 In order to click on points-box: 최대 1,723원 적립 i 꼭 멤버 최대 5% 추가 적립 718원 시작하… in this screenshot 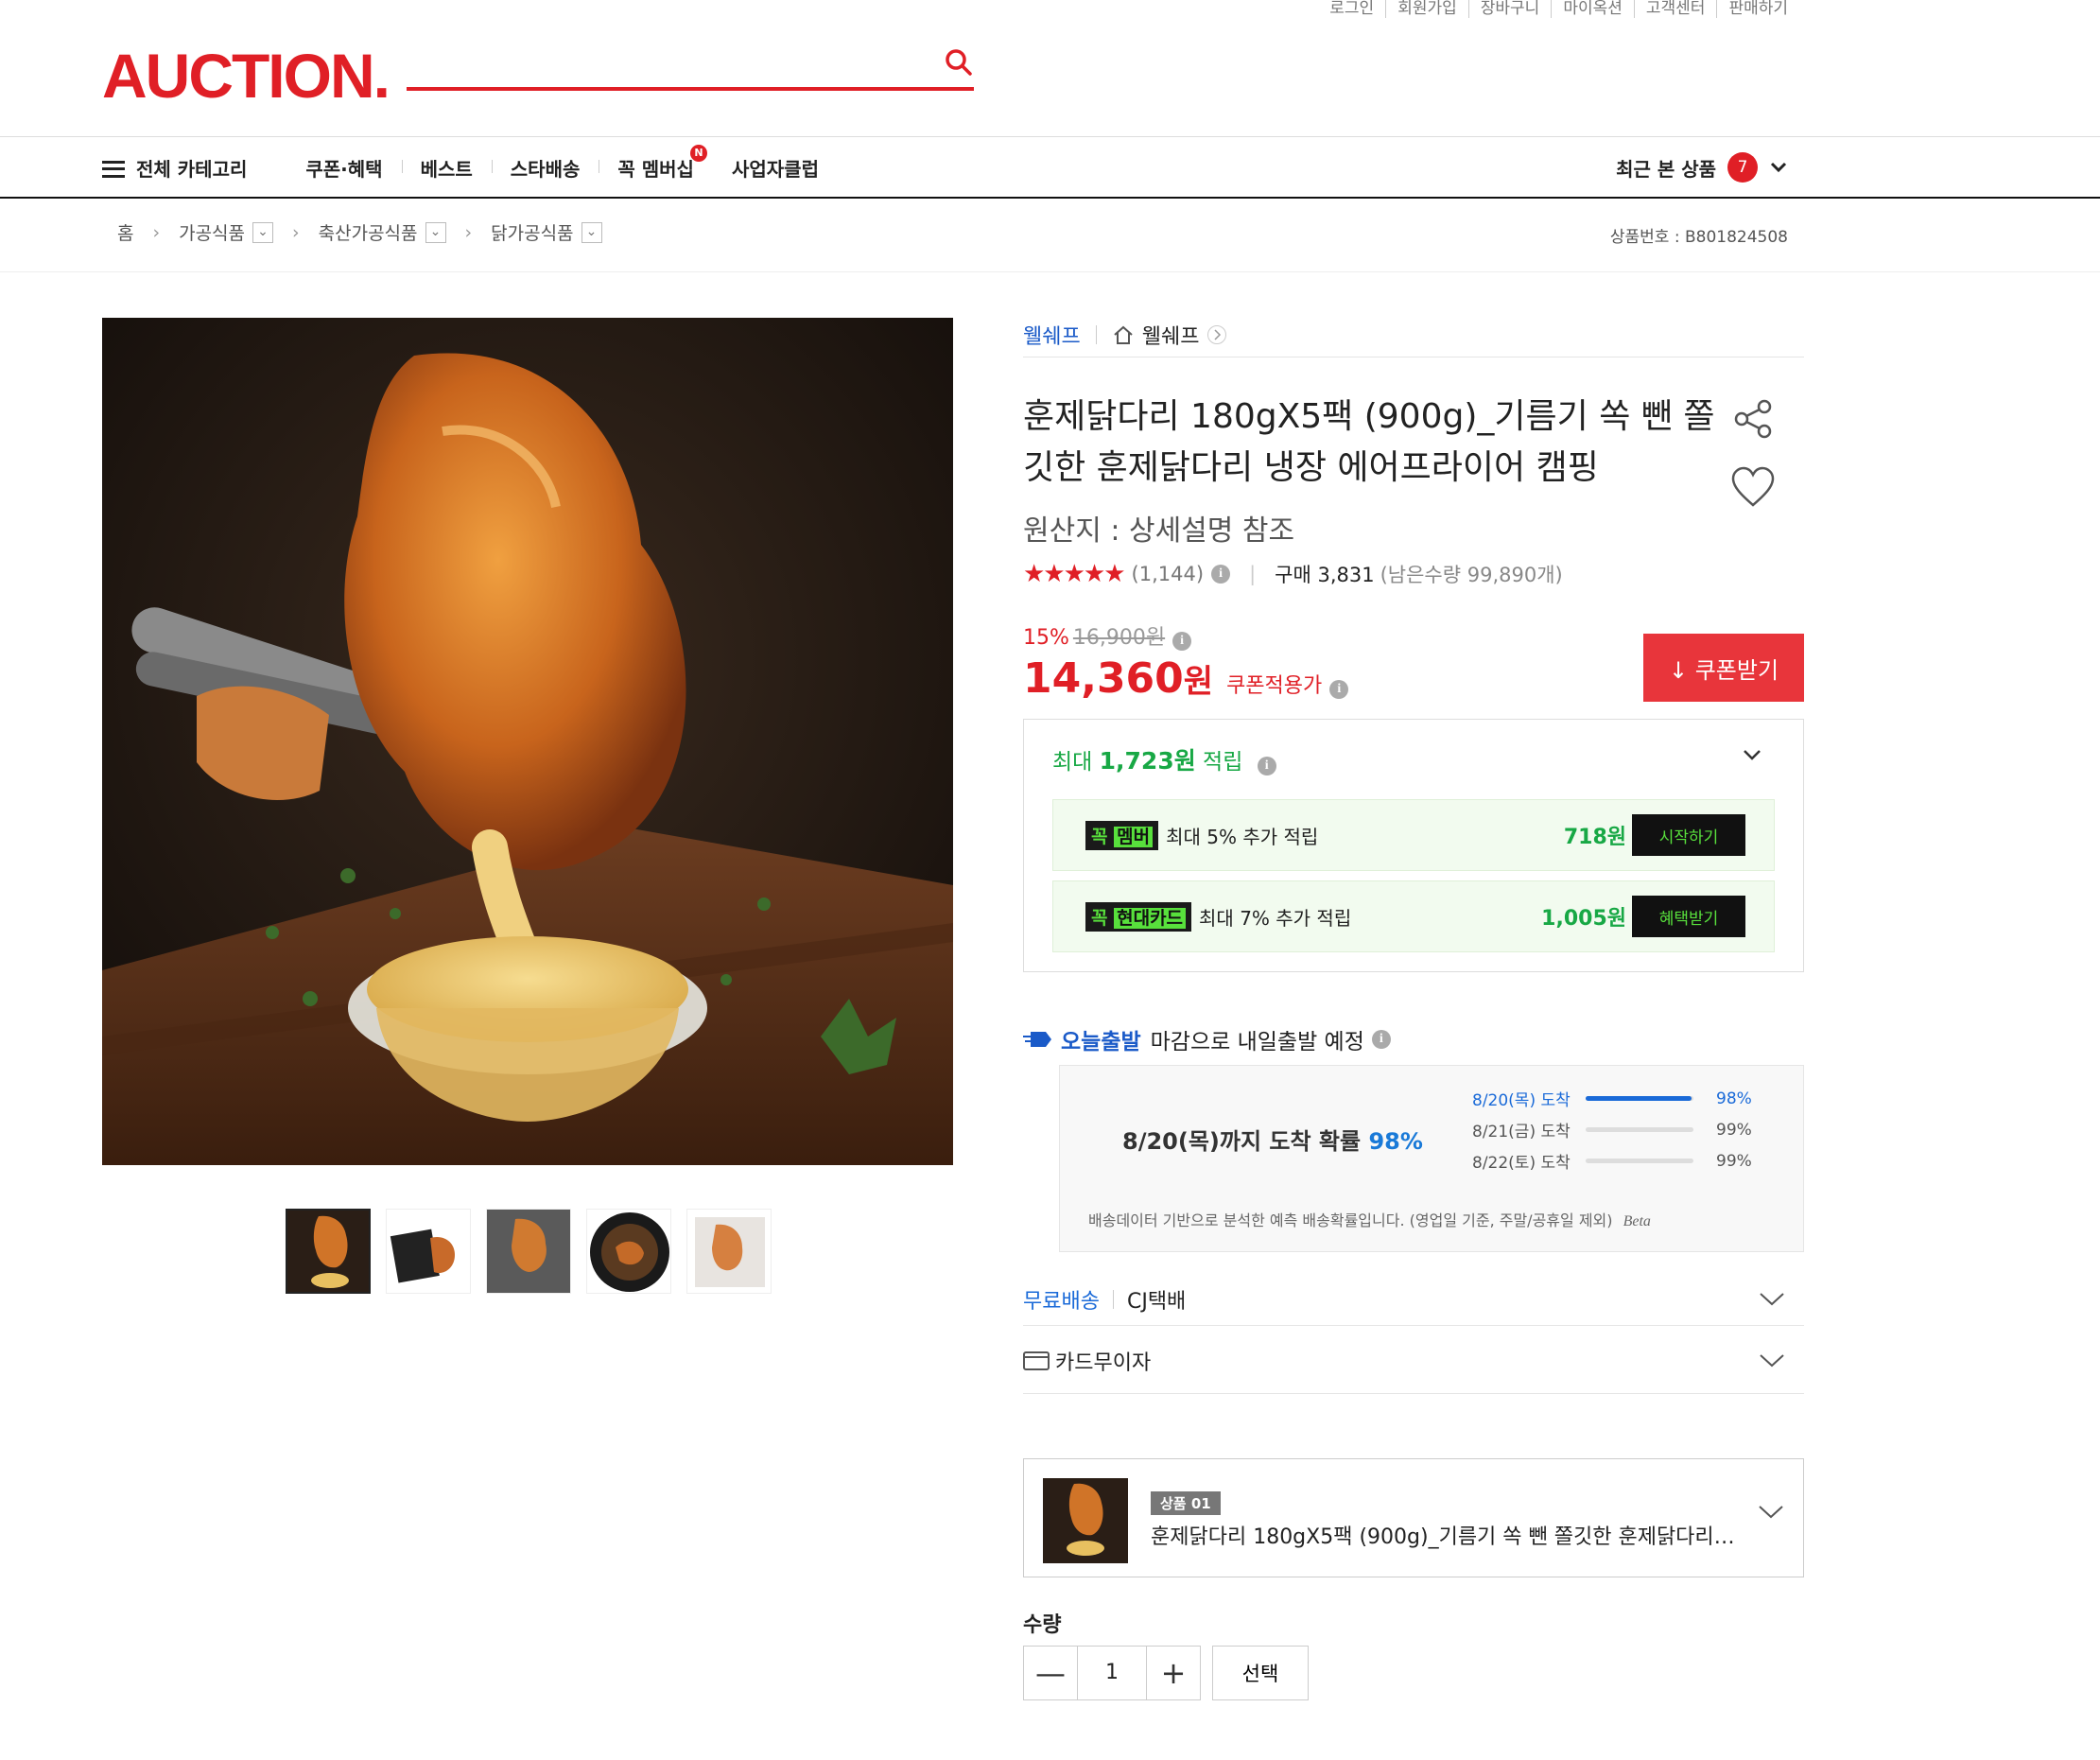, I will do `click(1413, 845)`.